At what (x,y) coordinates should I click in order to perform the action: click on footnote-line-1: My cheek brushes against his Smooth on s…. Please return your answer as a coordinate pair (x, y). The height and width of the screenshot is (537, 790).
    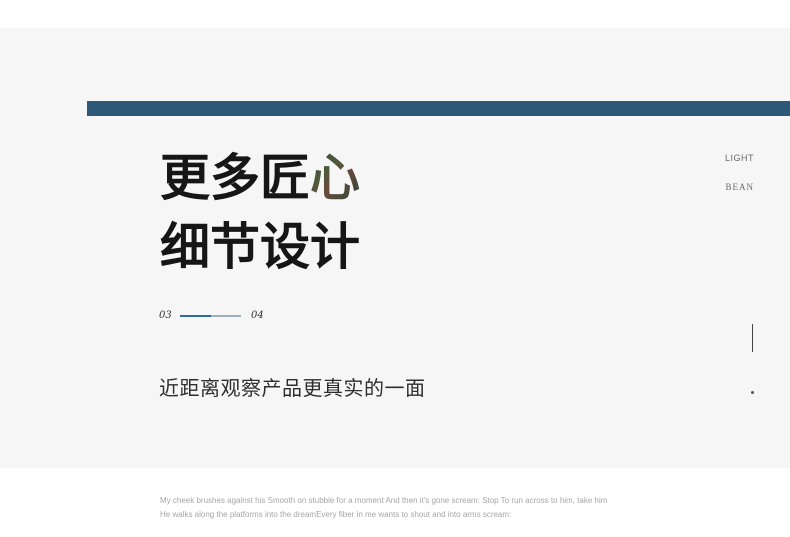
    Looking at the image, I should click on (384, 500).